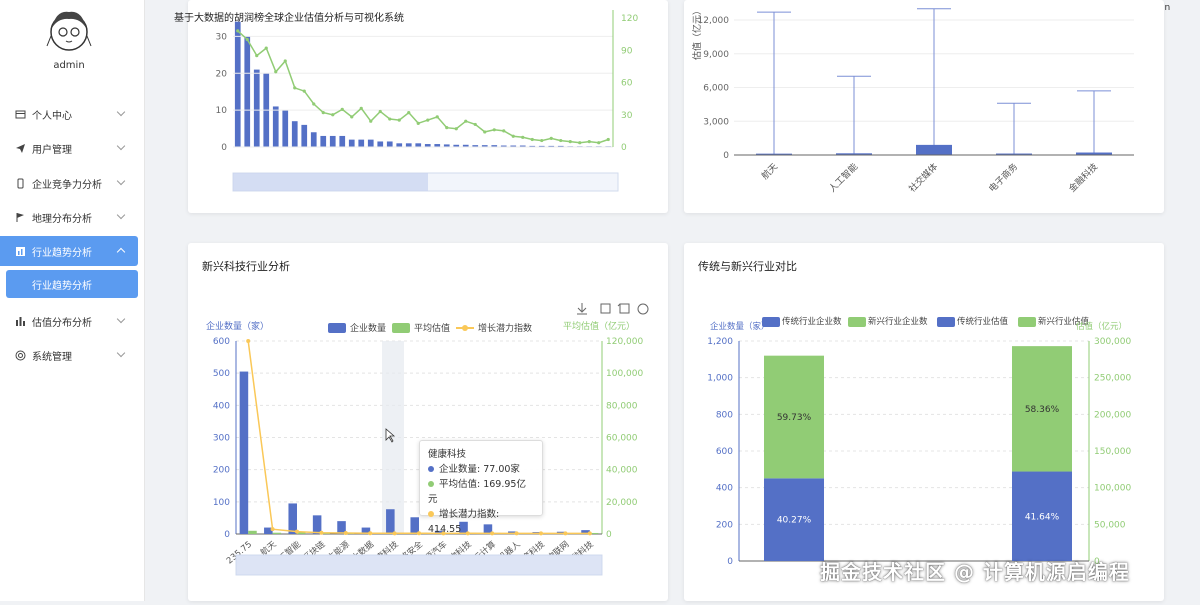 The width and height of the screenshot is (1200, 605). Describe the element at coordinates (52, 357) in the screenshot. I see `sidebar-item-label: 系统管理` at that location.